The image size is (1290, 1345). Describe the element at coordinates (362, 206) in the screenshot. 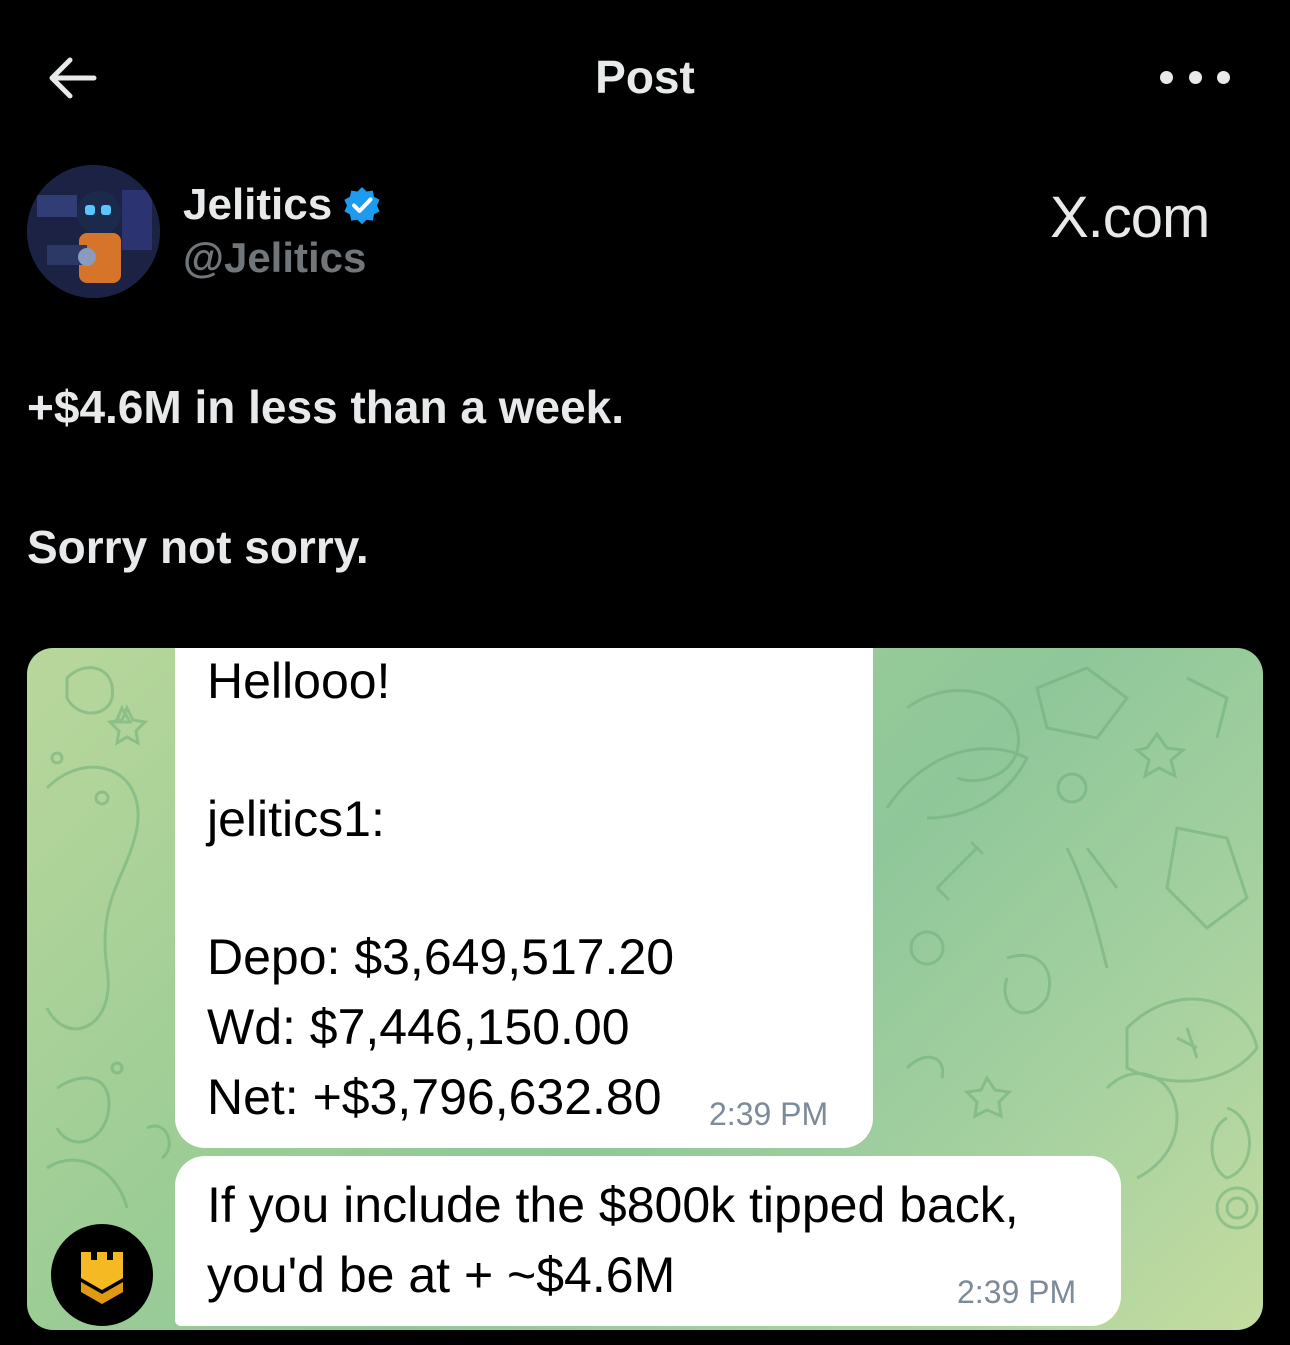

I see `verified-badge-icon` at that location.